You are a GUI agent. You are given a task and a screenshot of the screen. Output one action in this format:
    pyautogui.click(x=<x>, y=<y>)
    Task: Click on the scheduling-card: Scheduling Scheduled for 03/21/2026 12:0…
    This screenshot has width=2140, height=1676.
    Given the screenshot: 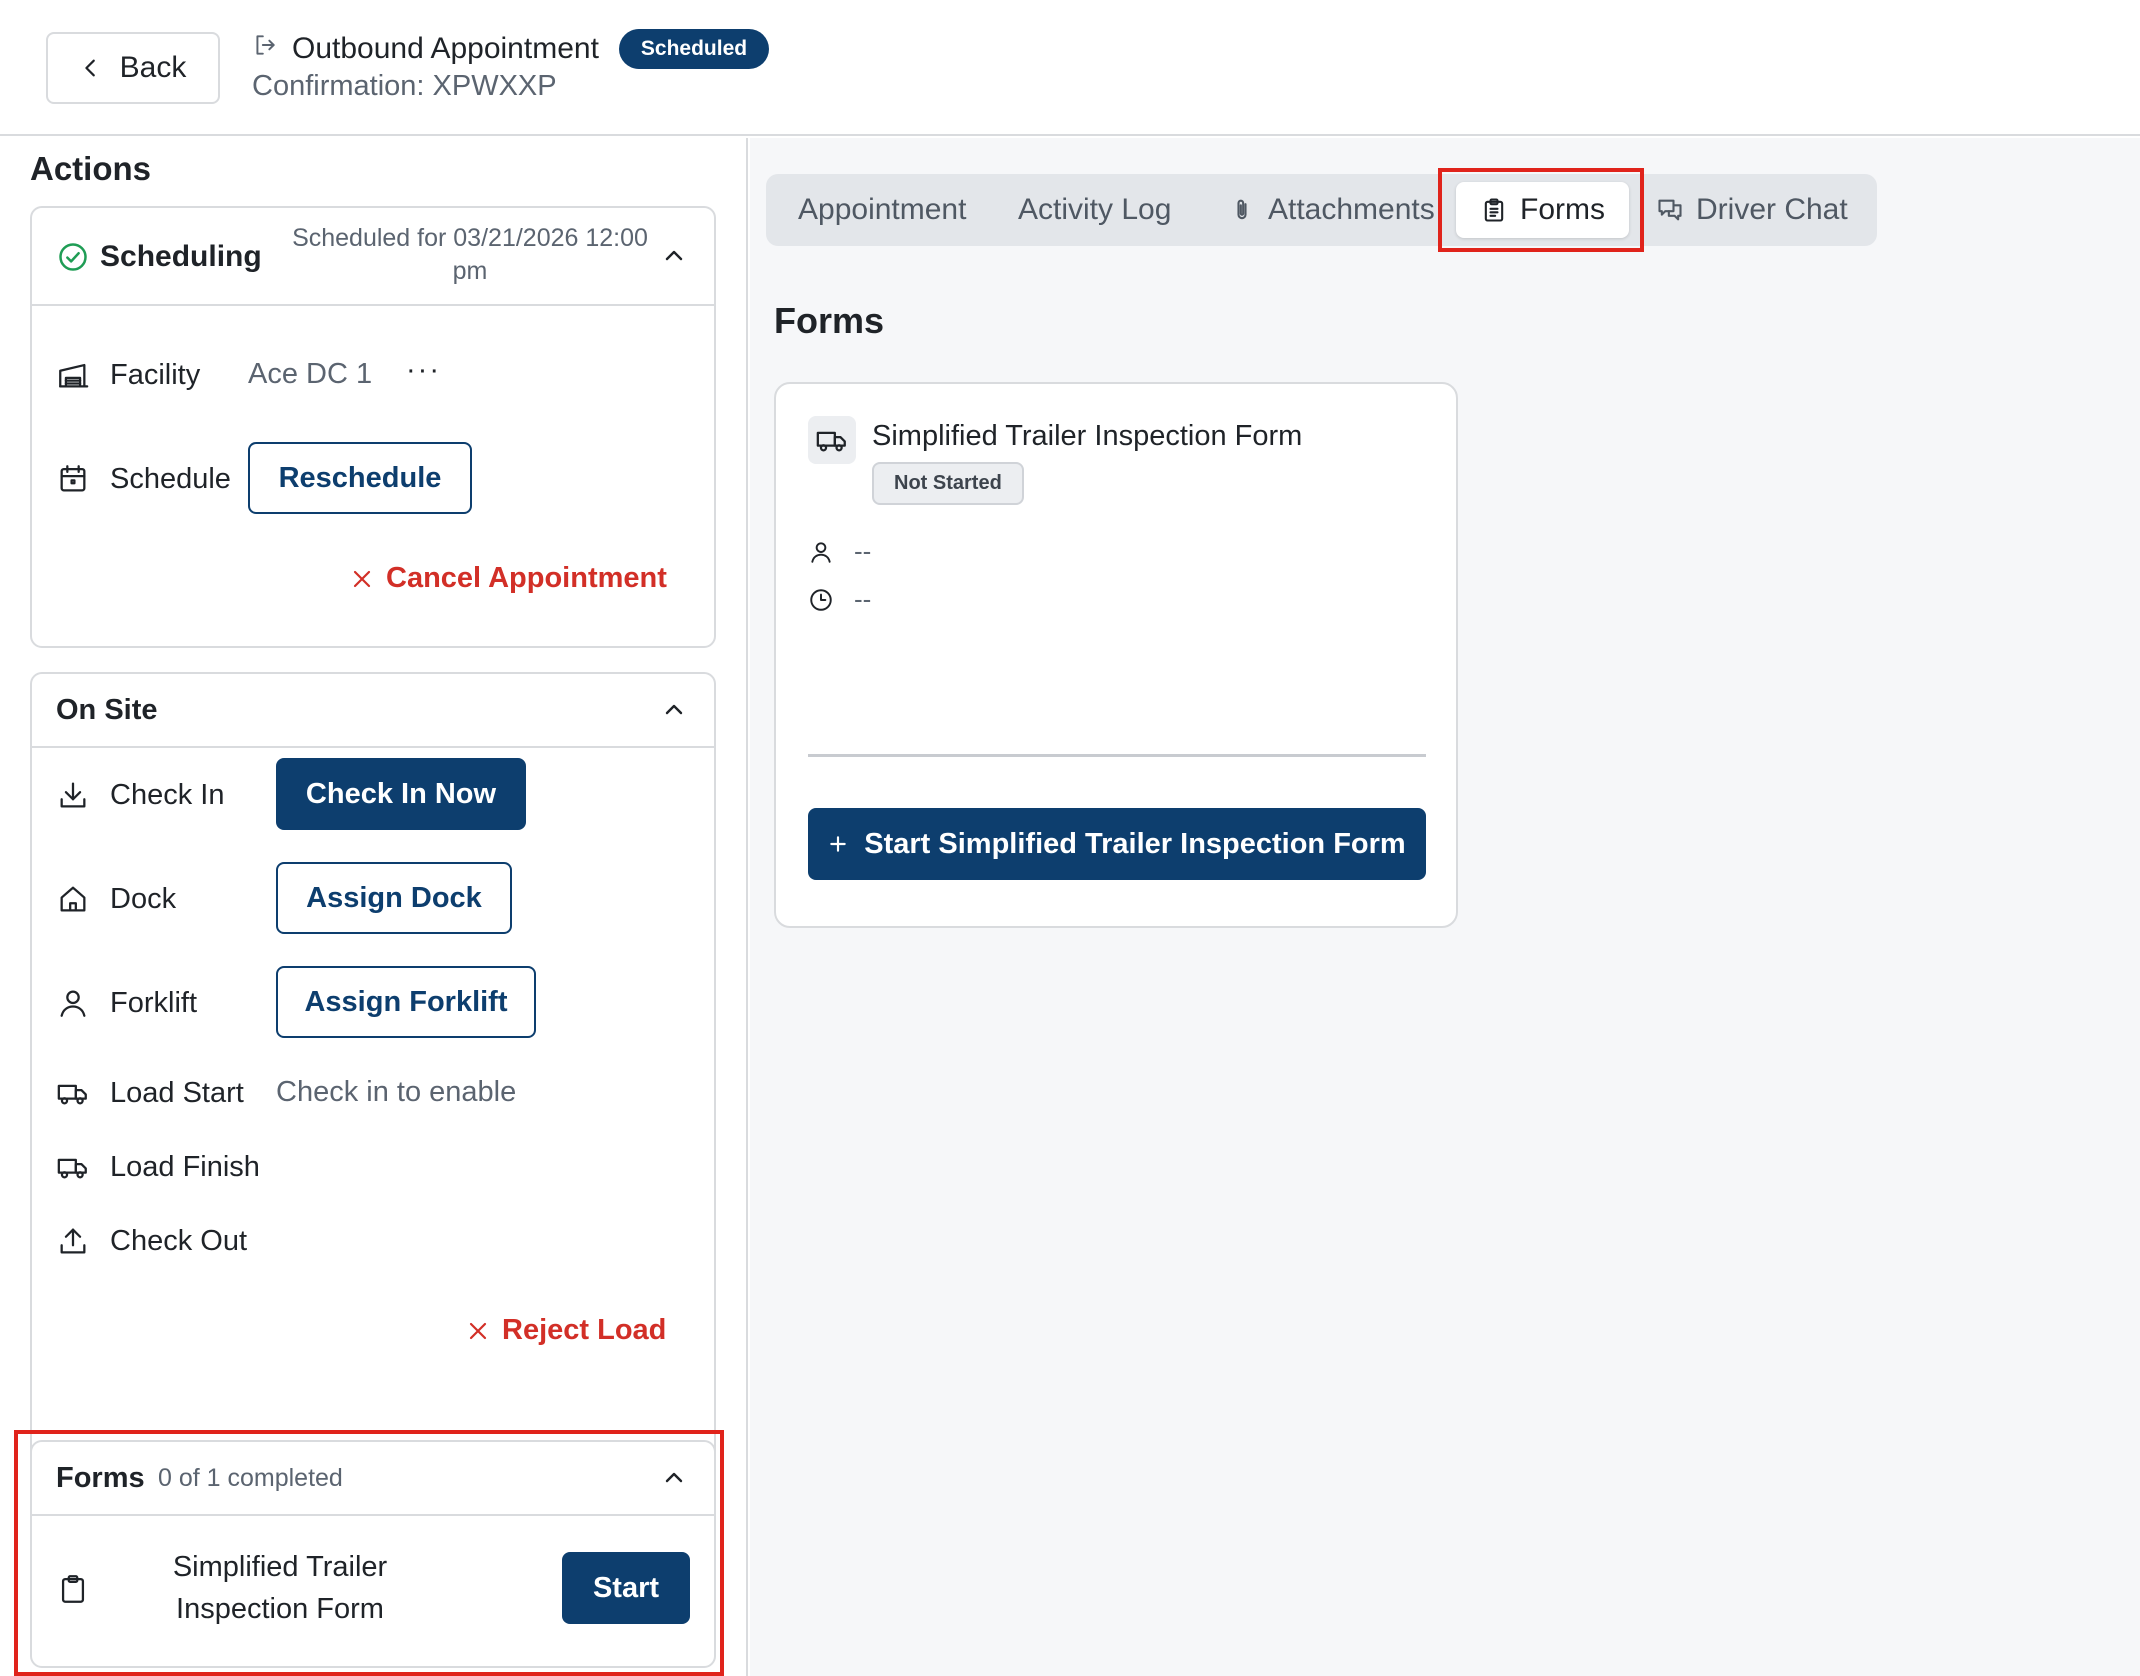 What is the action you would take?
    pyautogui.click(x=373, y=427)
    